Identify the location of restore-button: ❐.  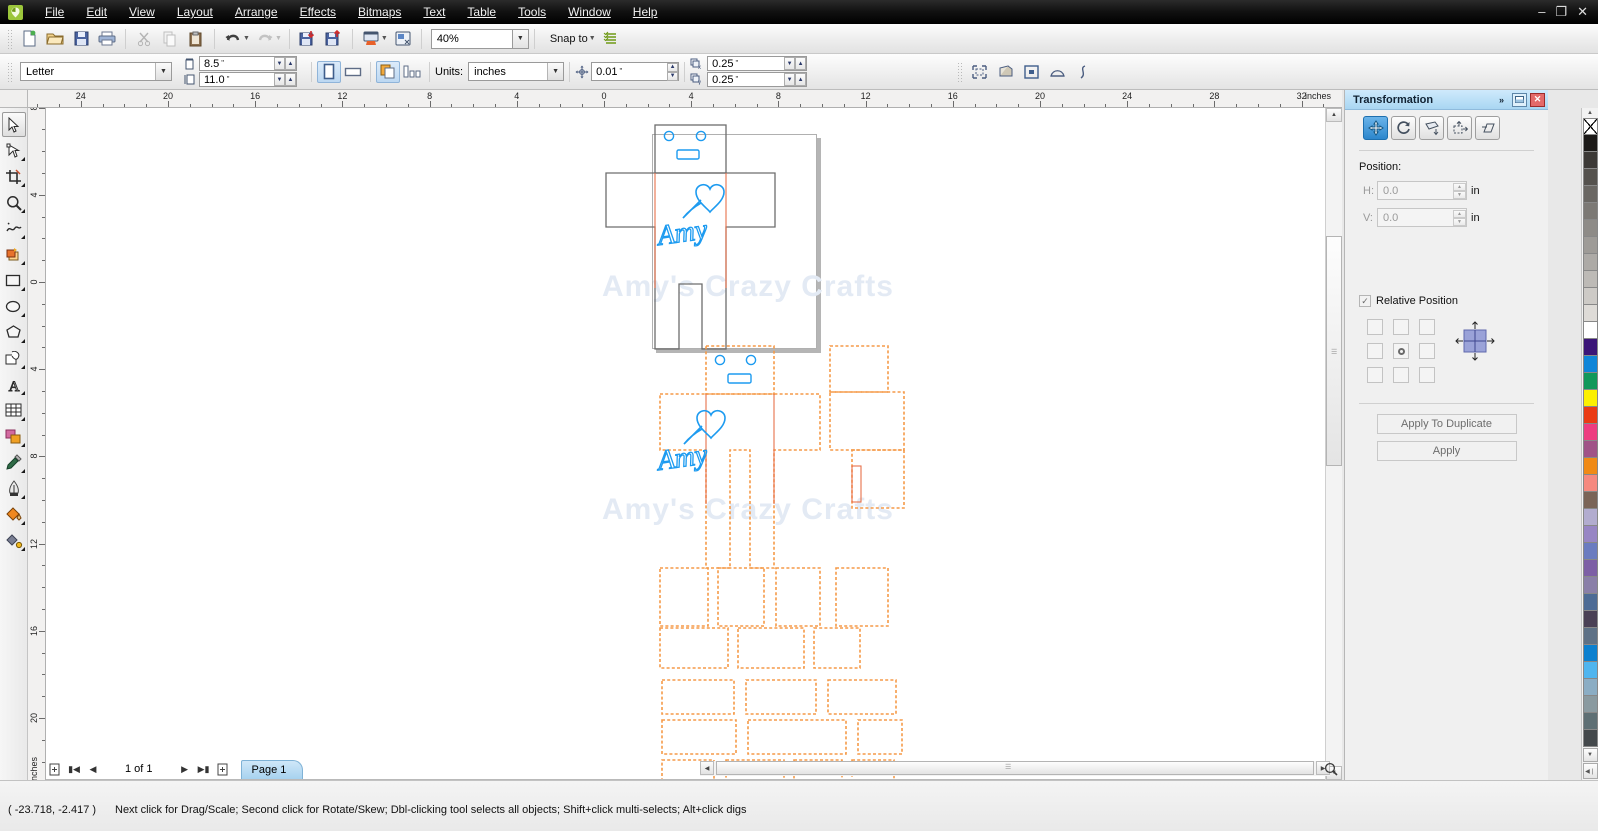
(1561, 11).